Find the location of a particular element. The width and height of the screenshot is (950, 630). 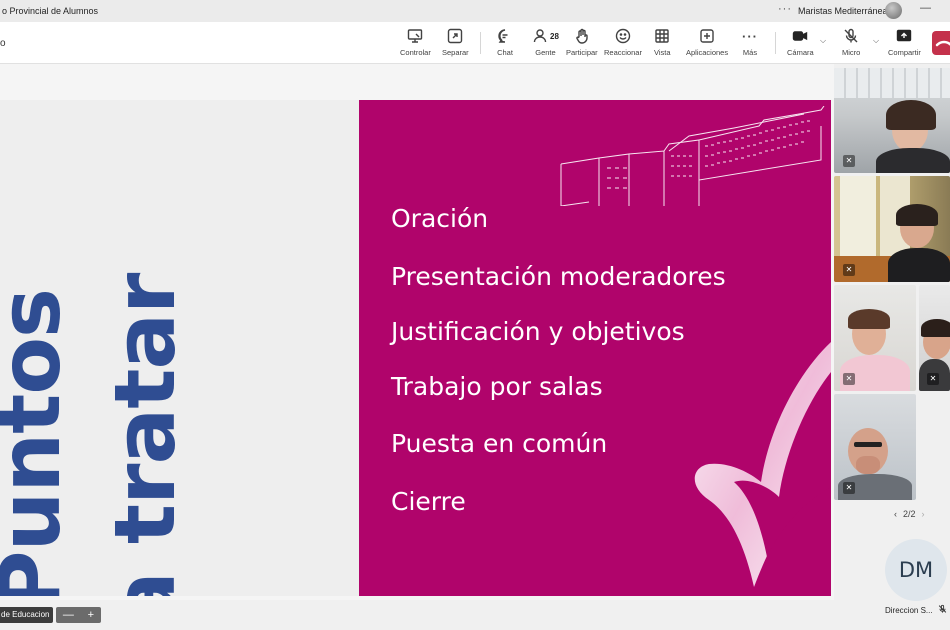

smile-icon is located at coordinates (623, 36).